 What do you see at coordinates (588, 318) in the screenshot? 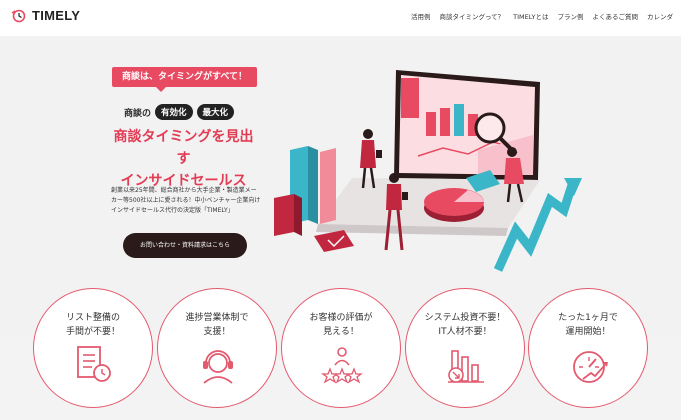
I see `feature-line-1: たった1ヶ月で` at bounding box center [588, 318].